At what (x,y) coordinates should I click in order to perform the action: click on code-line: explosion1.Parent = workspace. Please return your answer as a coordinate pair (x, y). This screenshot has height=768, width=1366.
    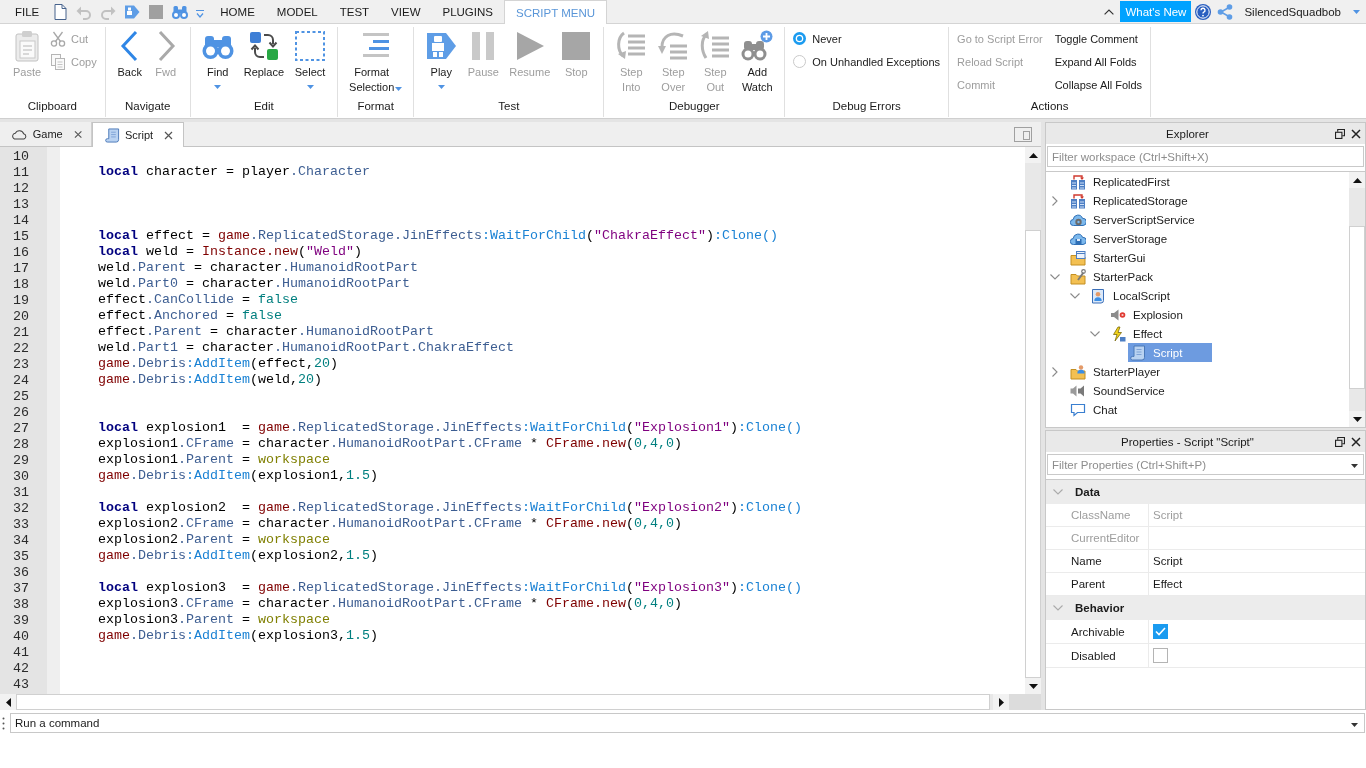
    Looking at the image, I should click on (214, 459).